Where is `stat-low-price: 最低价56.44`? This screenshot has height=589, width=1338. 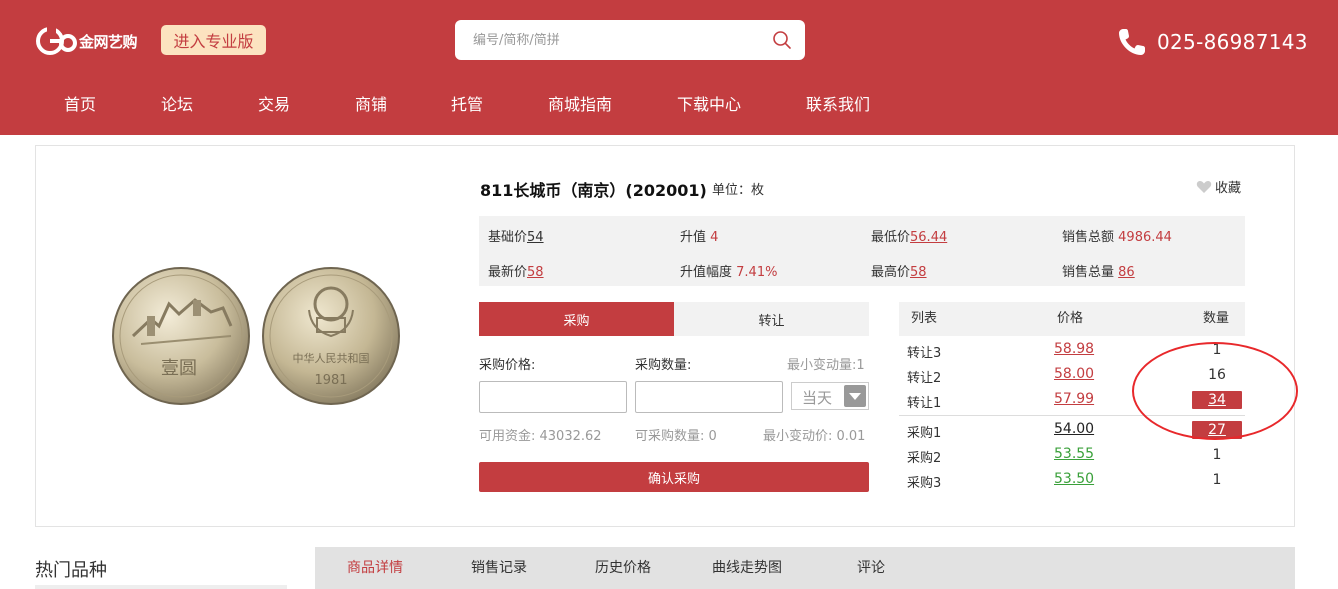 stat-low-price: 最低价56.44 is located at coordinates (909, 237).